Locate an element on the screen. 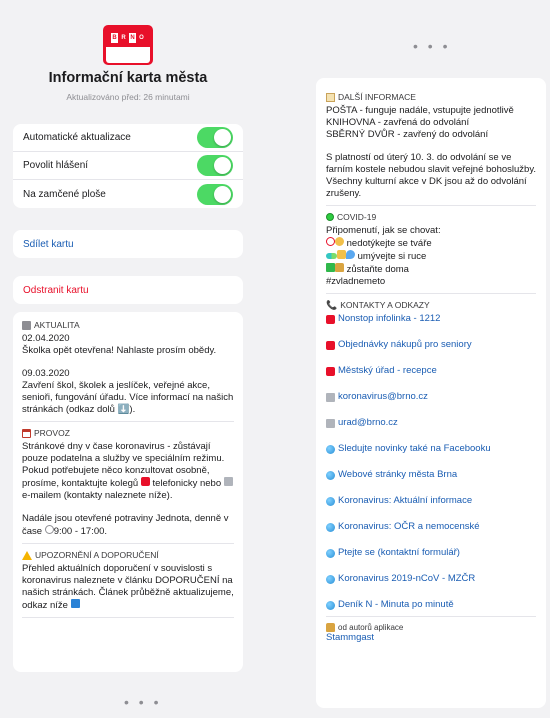 The width and height of the screenshot is (550, 718). author-link: Stammgast is located at coordinates (431, 638).